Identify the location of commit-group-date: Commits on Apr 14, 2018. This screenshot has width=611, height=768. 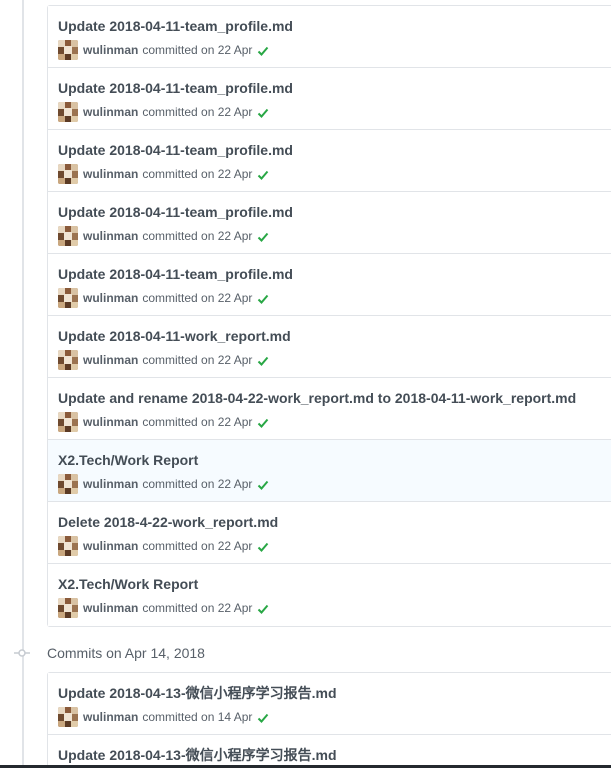
(126, 653).